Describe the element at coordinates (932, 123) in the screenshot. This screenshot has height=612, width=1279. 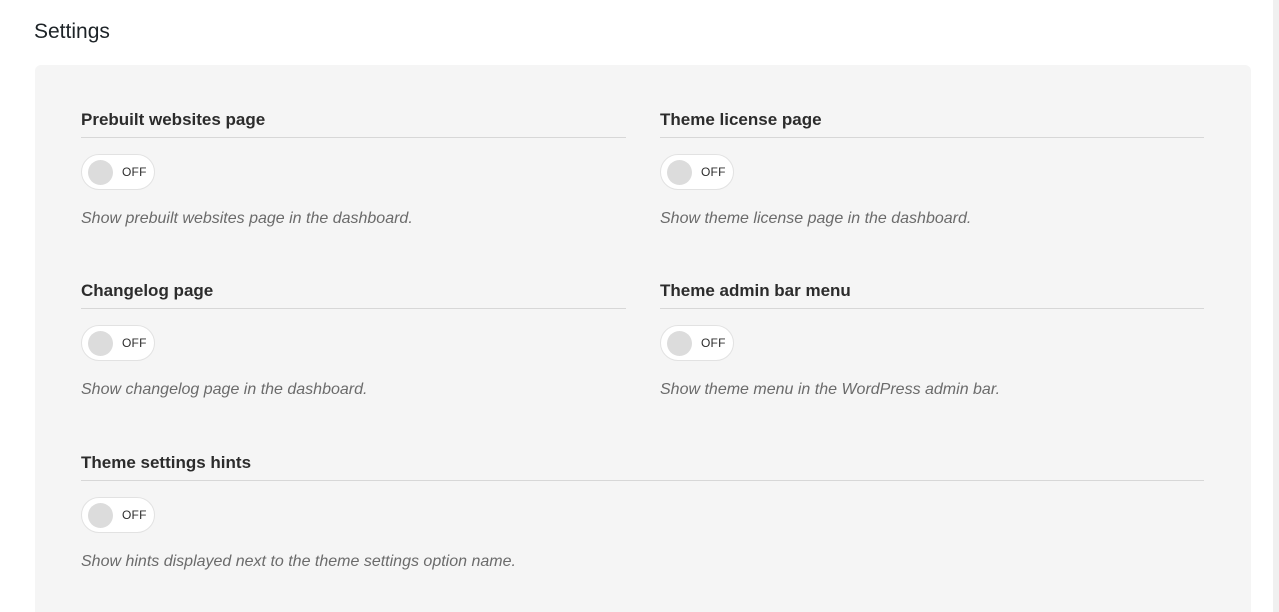
I see `setting-title: Theme license page` at that location.